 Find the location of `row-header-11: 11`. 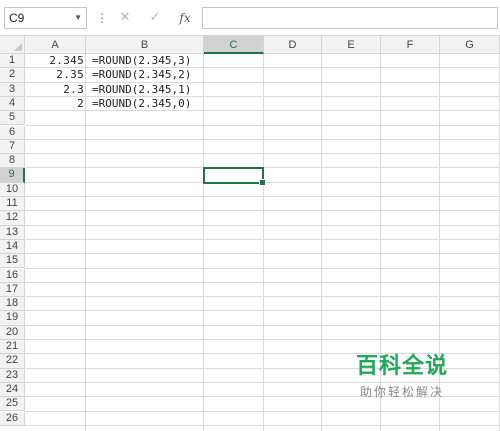

row-header-11: 11 is located at coordinates (12, 204).